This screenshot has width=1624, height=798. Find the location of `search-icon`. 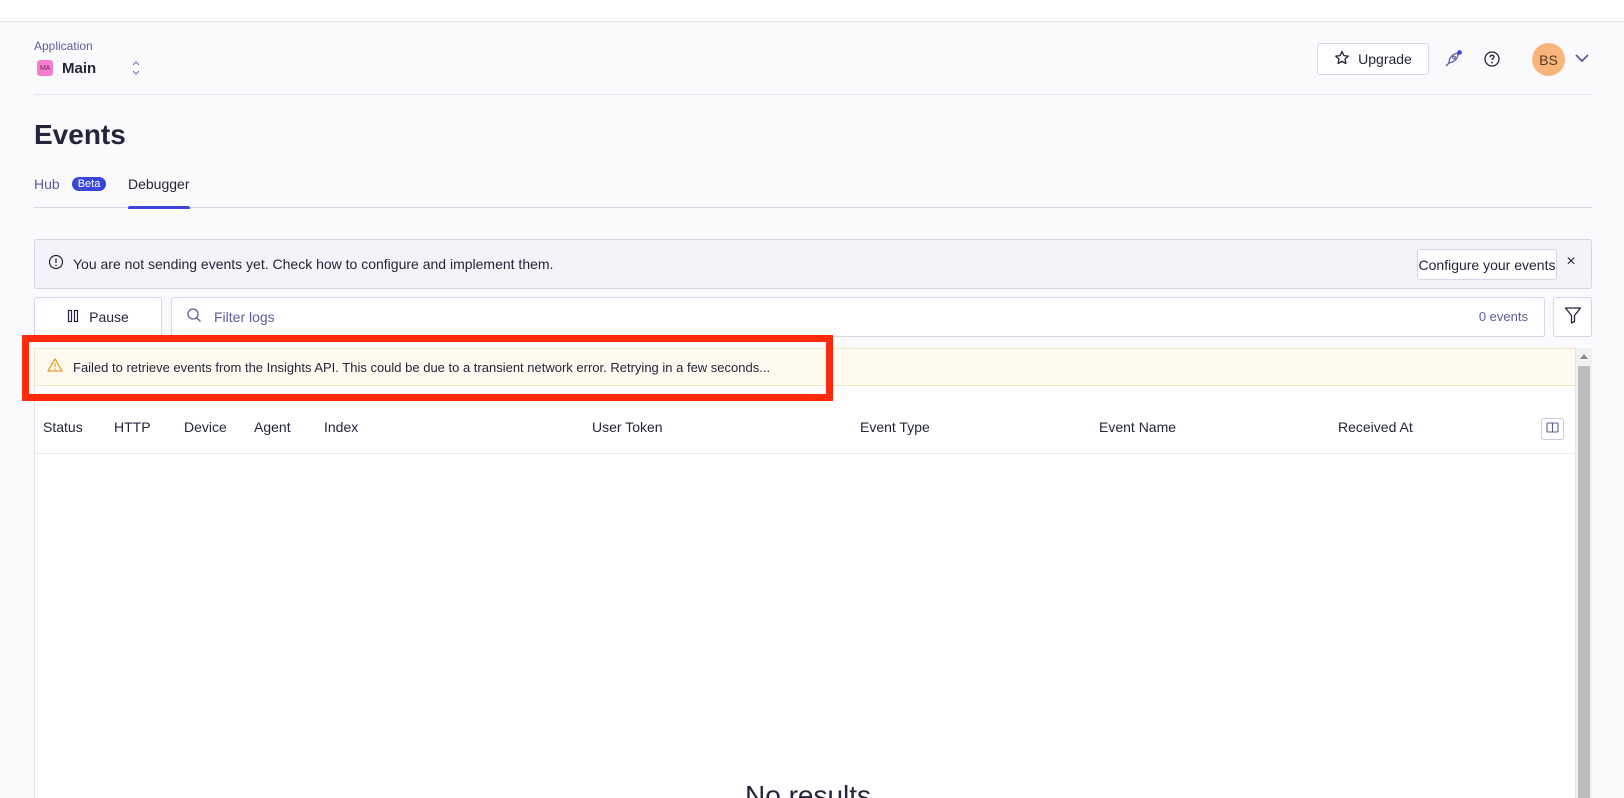

search-icon is located at coordinates (194, 317).